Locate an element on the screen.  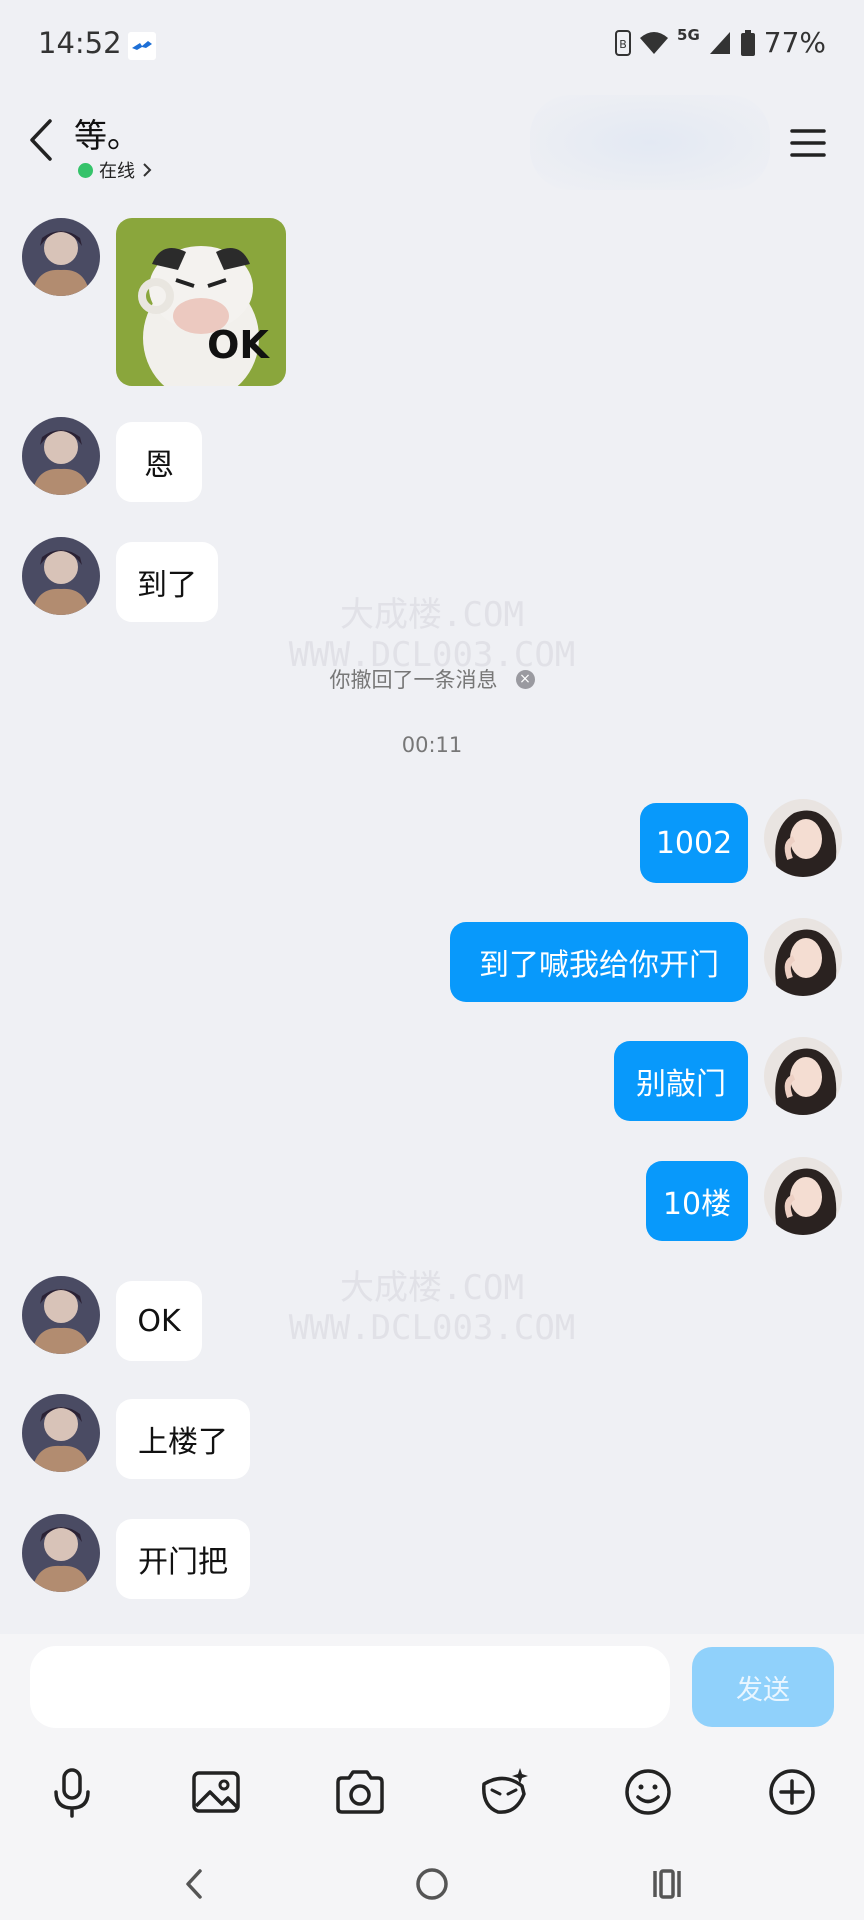
outgoing-message: 到了喊我给你开门 is located at coordinates (599, 962).